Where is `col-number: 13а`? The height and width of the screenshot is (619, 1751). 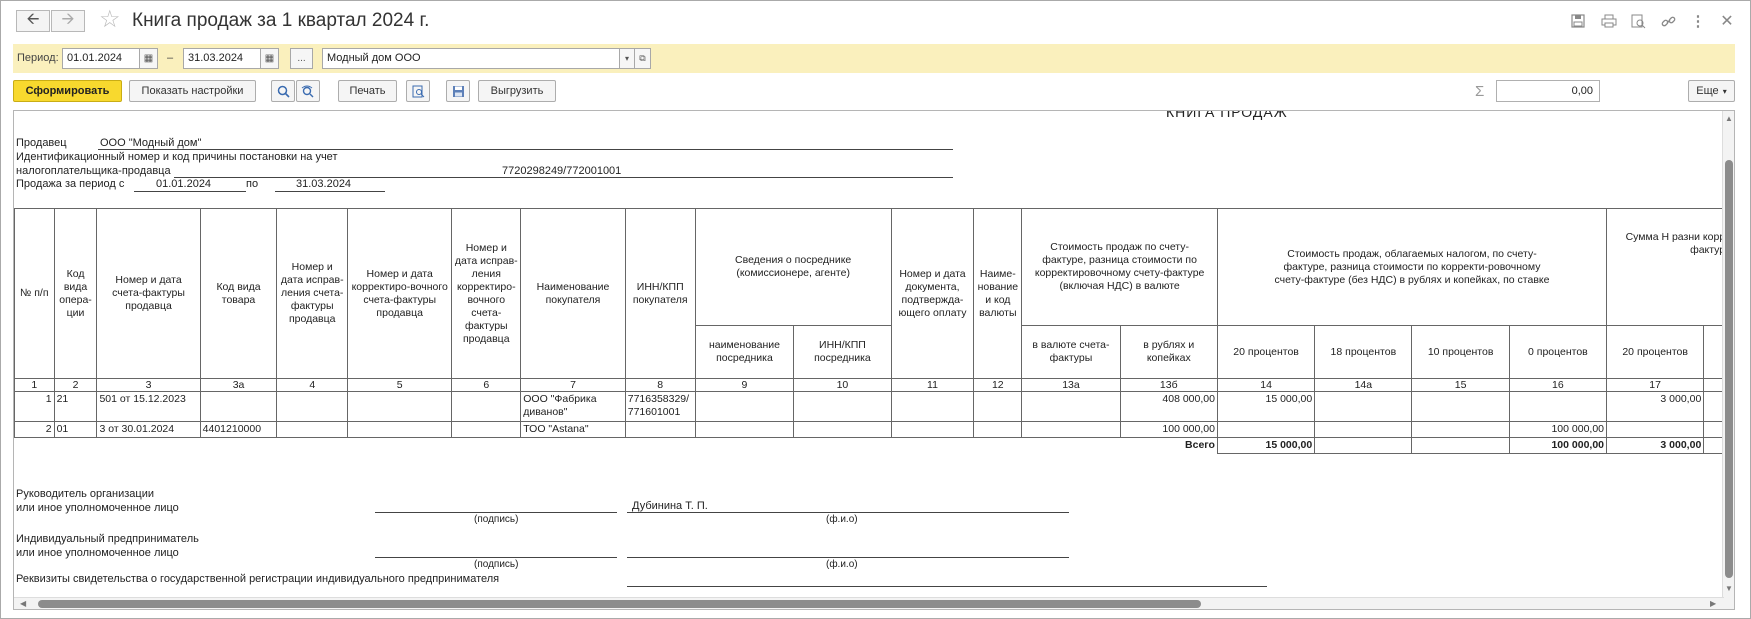 col-number: 13а is located at coordinates (1071, 385).